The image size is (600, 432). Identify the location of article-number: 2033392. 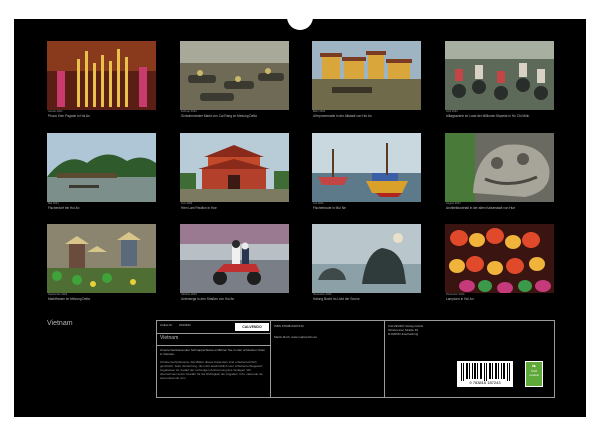
(185, 325).